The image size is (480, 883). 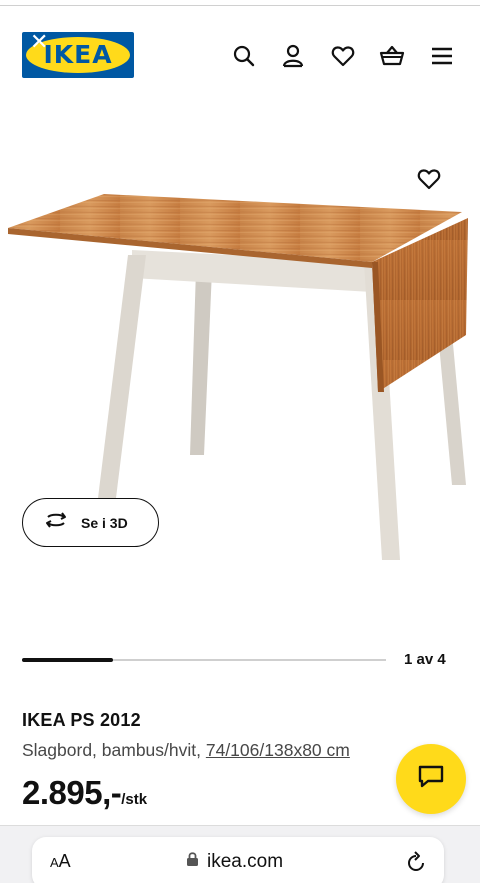 What do you see at coordinates (104, 522) in the screenshot?
I see `see-in-3d-label: Se i 3D` at bounding box center [104, 522].